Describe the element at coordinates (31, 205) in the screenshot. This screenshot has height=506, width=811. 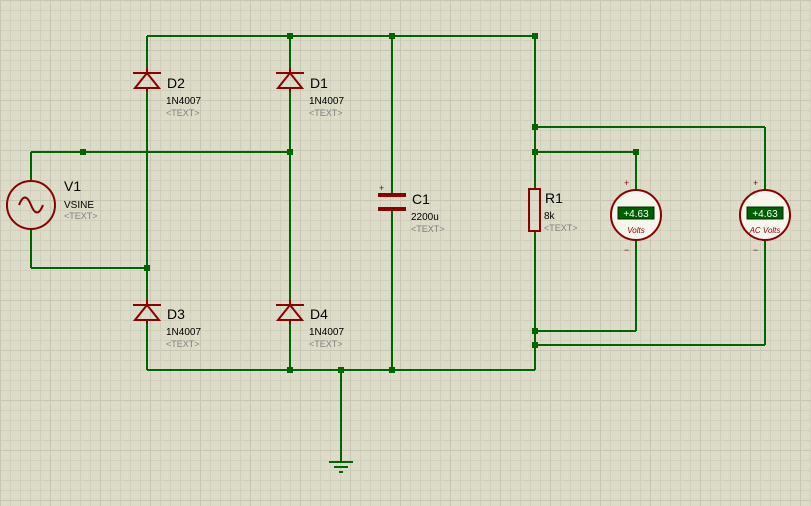
I see `sine-wave-glyph` at that location.